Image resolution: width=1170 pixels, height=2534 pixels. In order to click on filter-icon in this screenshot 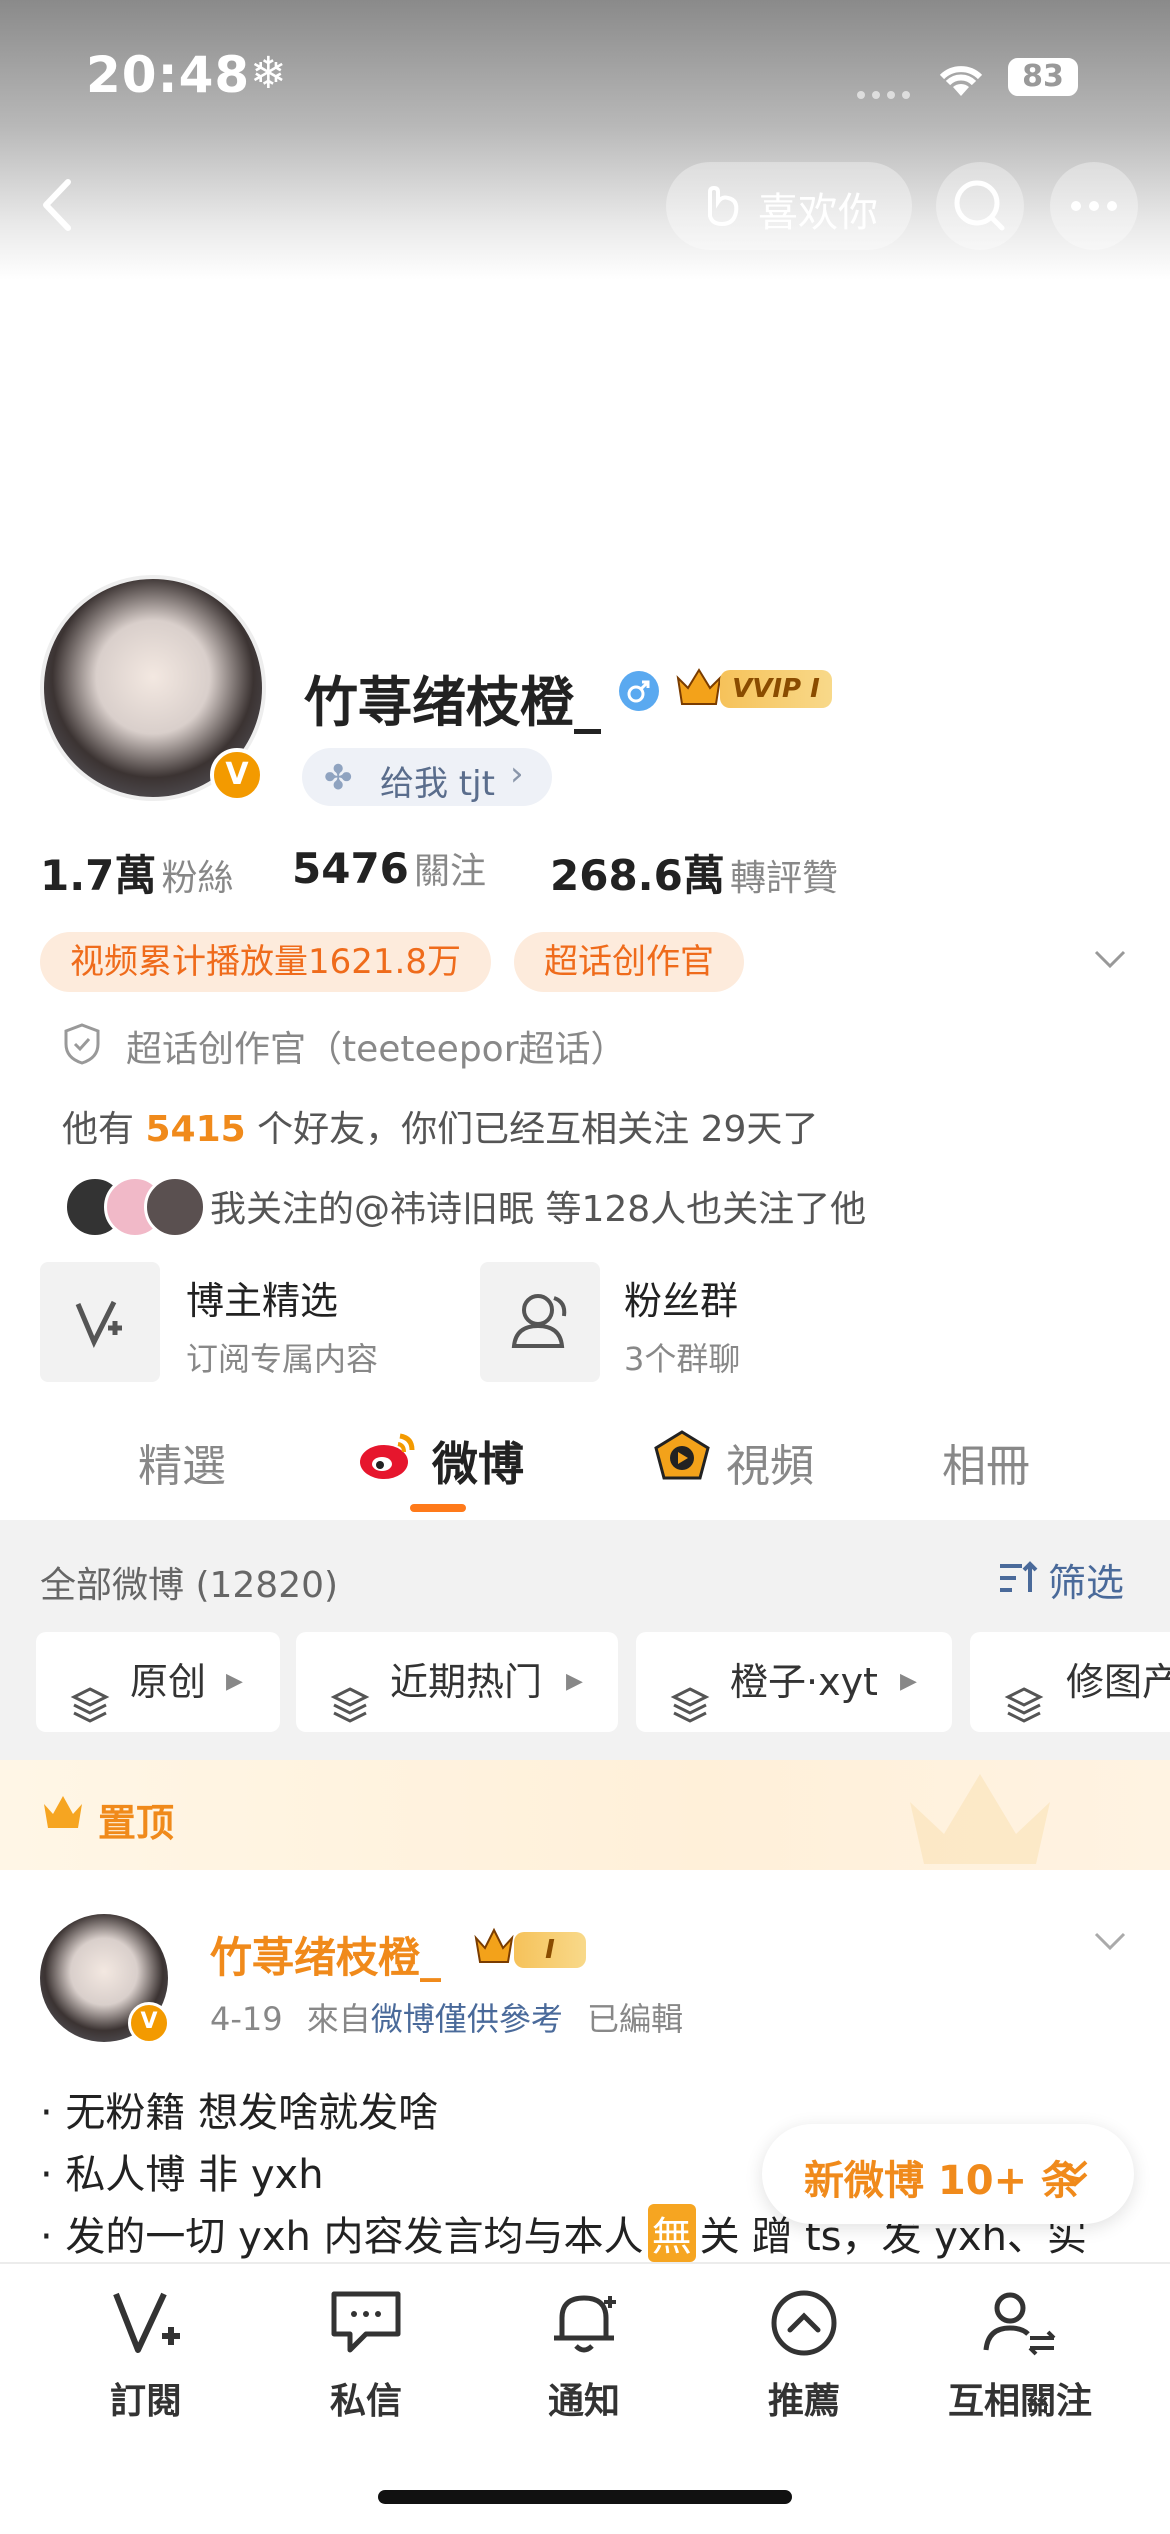, I will do `click(1019, 1576)`.